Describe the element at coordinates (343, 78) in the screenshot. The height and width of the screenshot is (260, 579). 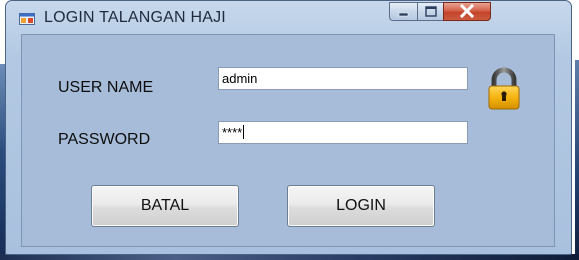
I see `username-input: admin` at that location.